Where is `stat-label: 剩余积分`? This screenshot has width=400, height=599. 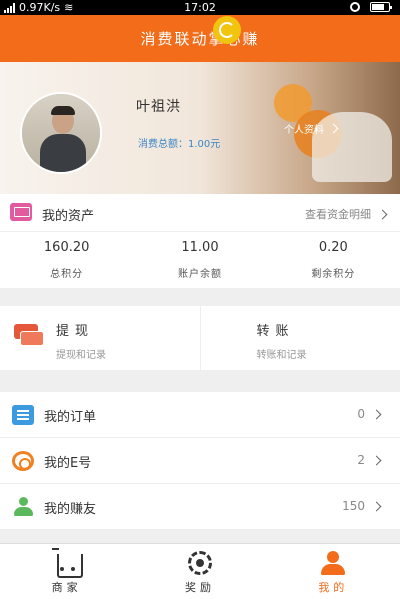
stat-label: 剩余积分 is located at coordinates (333, 274).